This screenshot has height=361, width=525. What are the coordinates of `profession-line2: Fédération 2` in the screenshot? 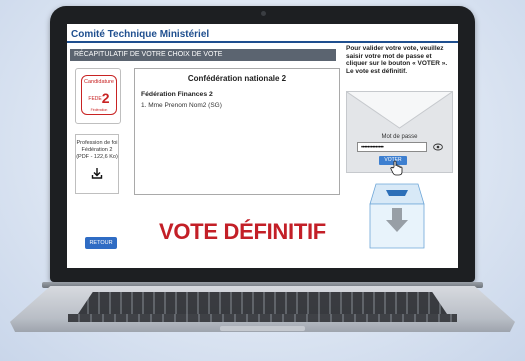 It's located at (97, 150).